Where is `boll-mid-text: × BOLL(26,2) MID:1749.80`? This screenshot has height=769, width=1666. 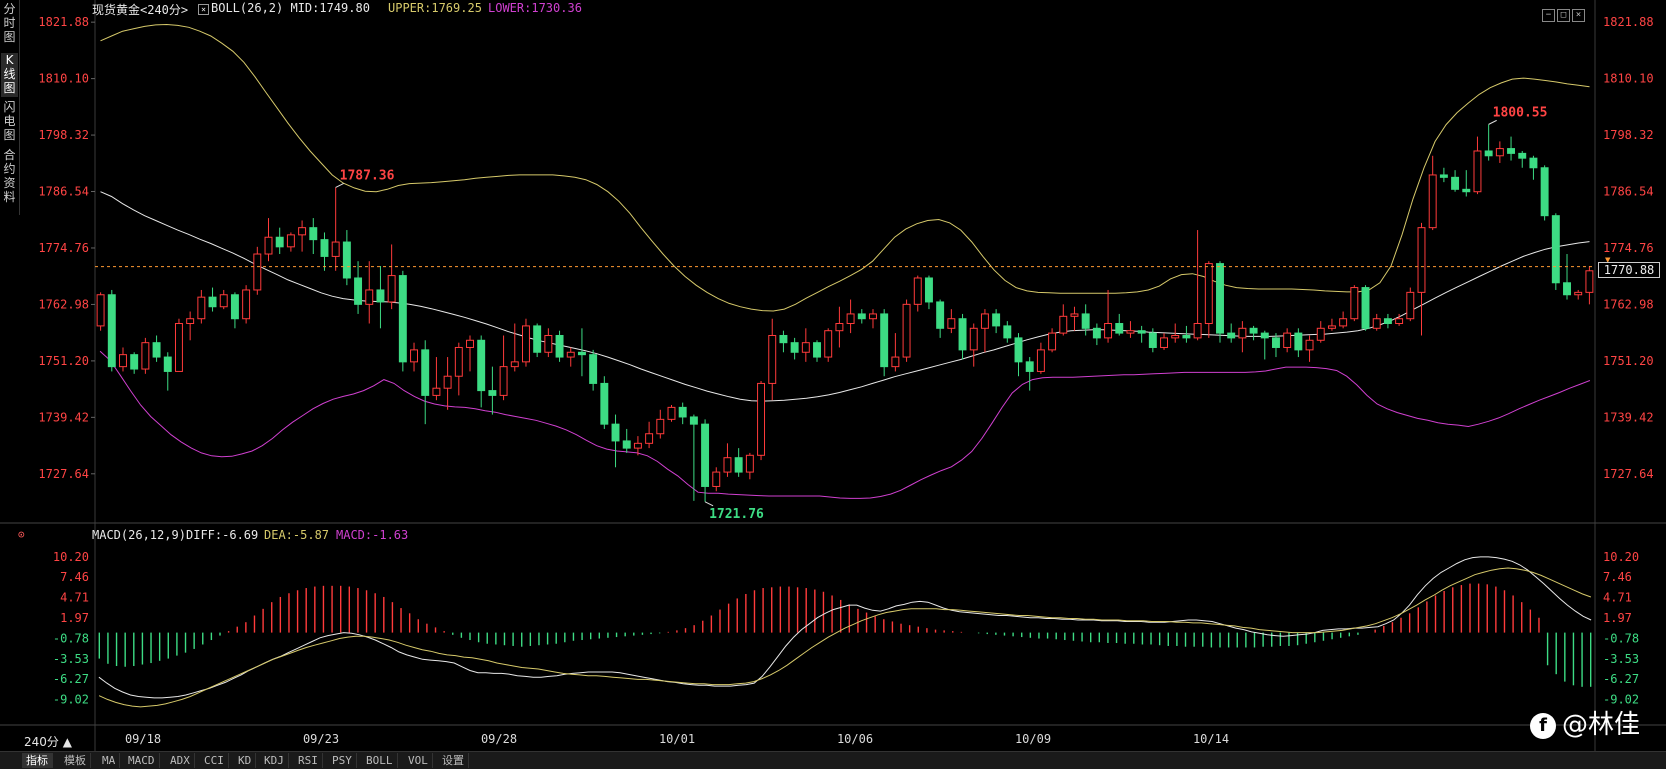
boll-mid-text: × BOLL(26,2) MID:1749.80 is located at coordinates (284, 8).